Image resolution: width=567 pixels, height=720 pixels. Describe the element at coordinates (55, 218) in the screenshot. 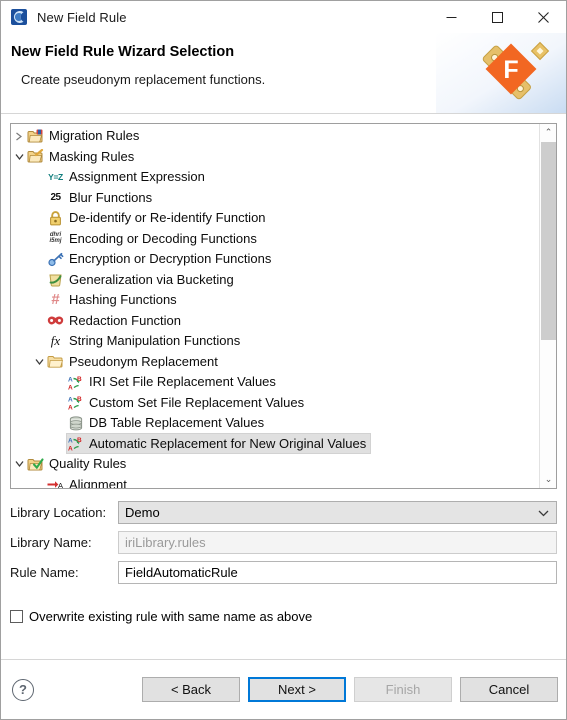

I see `lock-icon` at that location.